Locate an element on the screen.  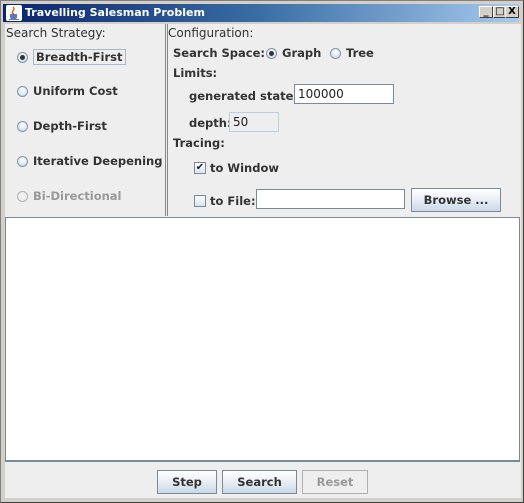
radio-label: Breadth-First is located at coordinates (79, 57).